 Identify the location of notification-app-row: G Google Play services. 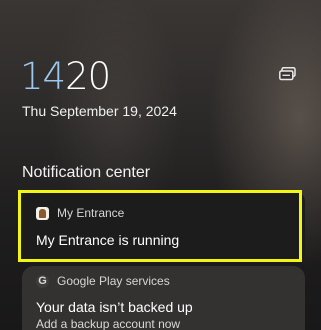
(103, 281).